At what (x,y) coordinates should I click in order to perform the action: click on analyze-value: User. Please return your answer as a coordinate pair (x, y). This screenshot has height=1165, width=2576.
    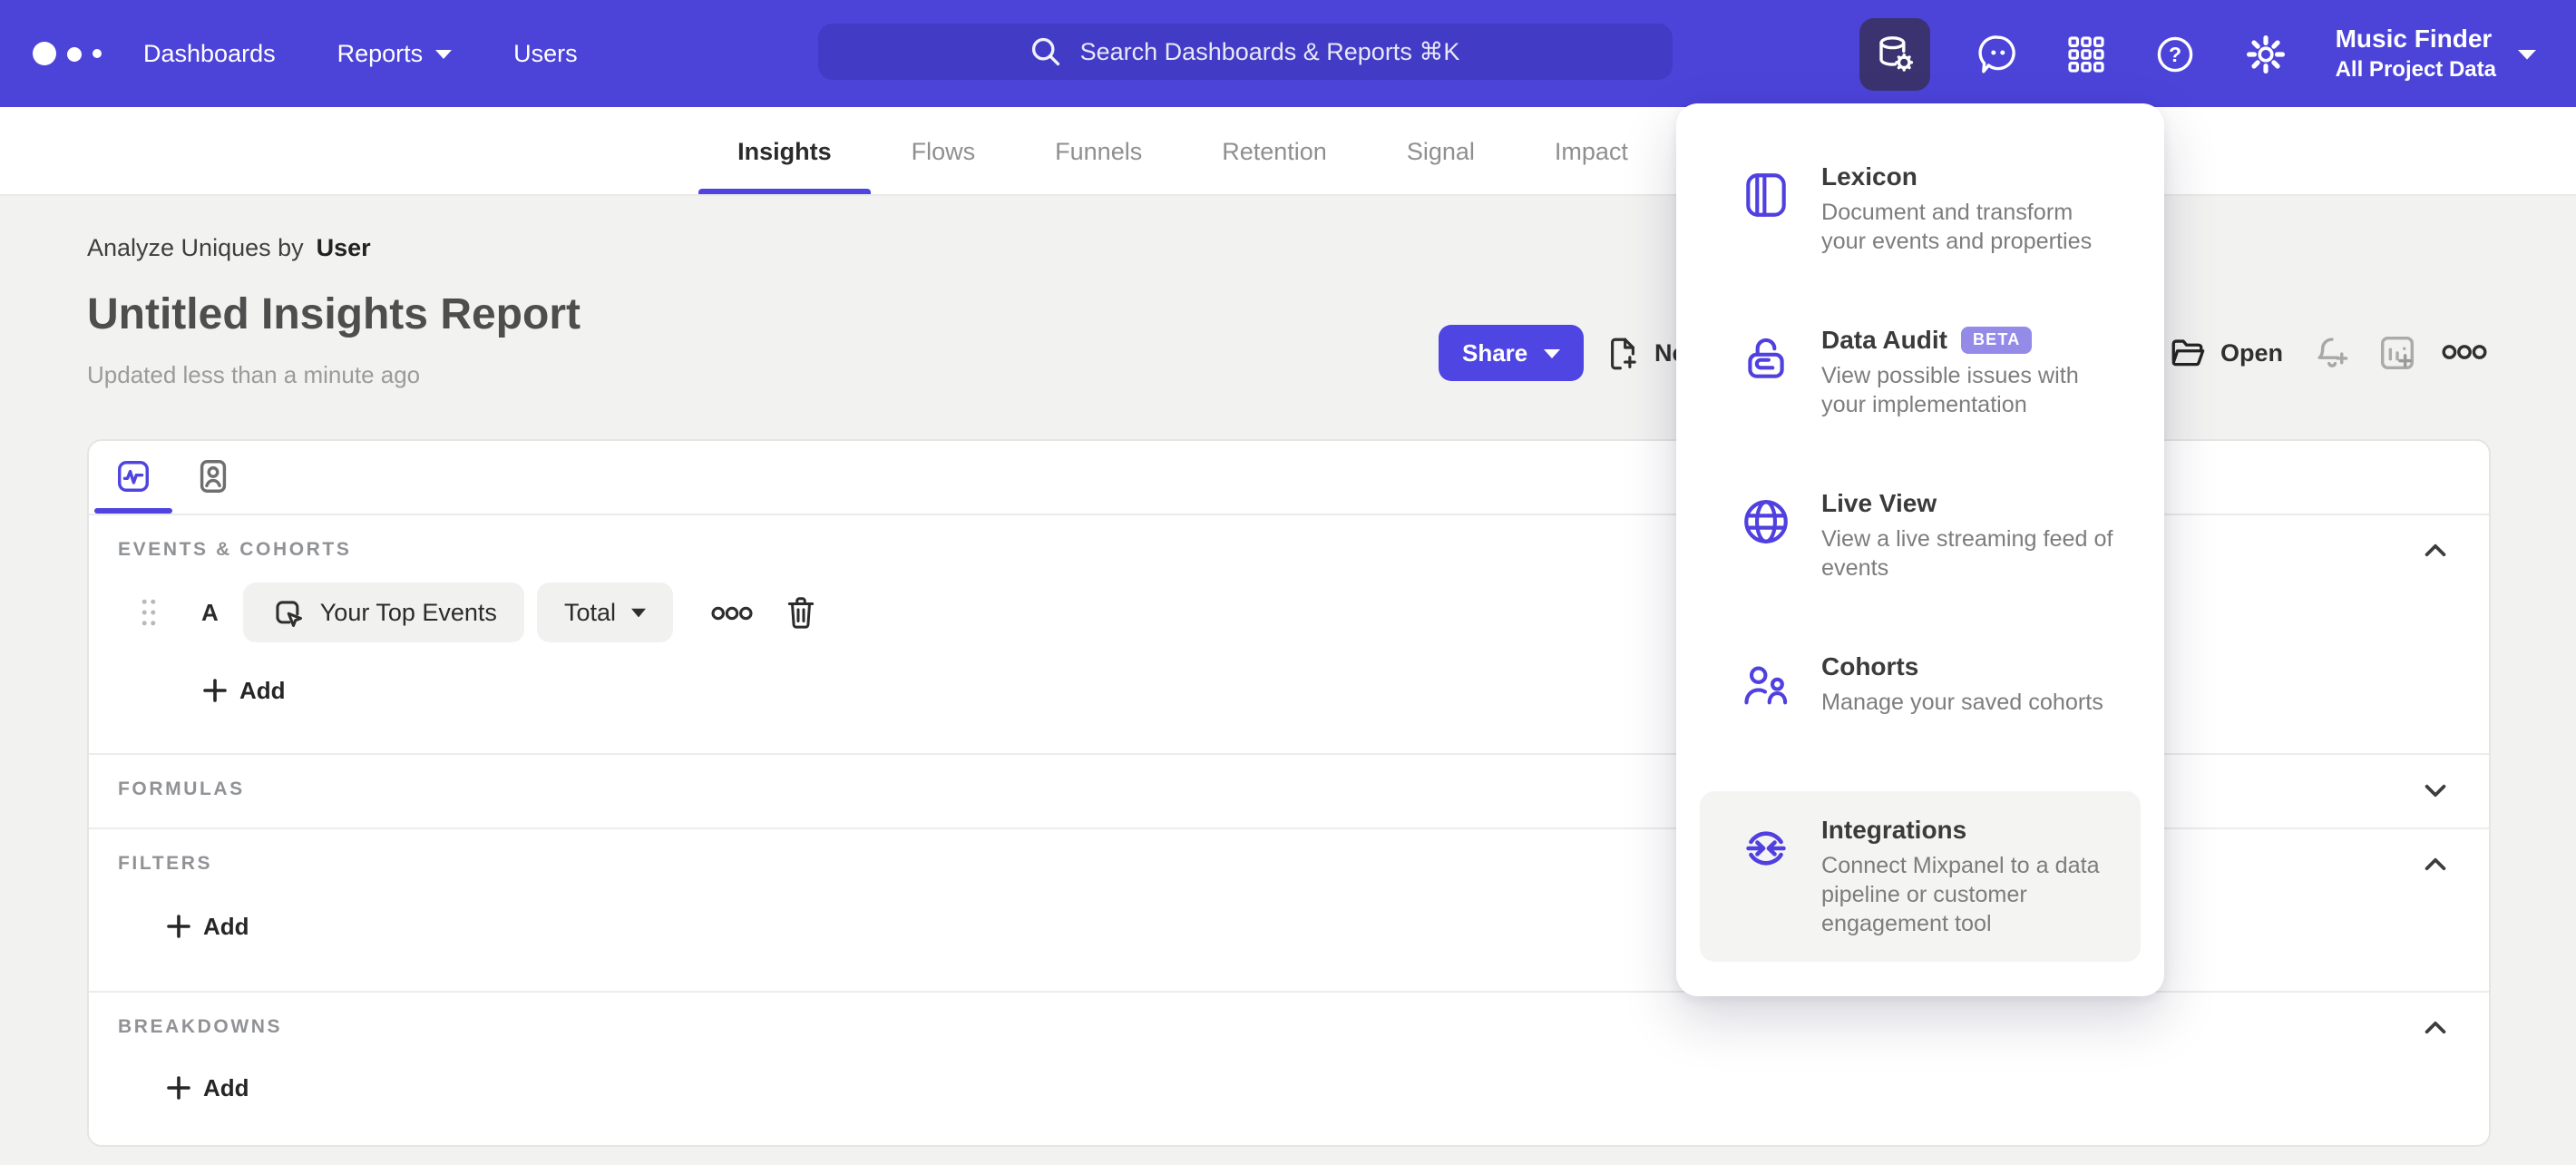
    Looking at the image, I should click on (343, 247).